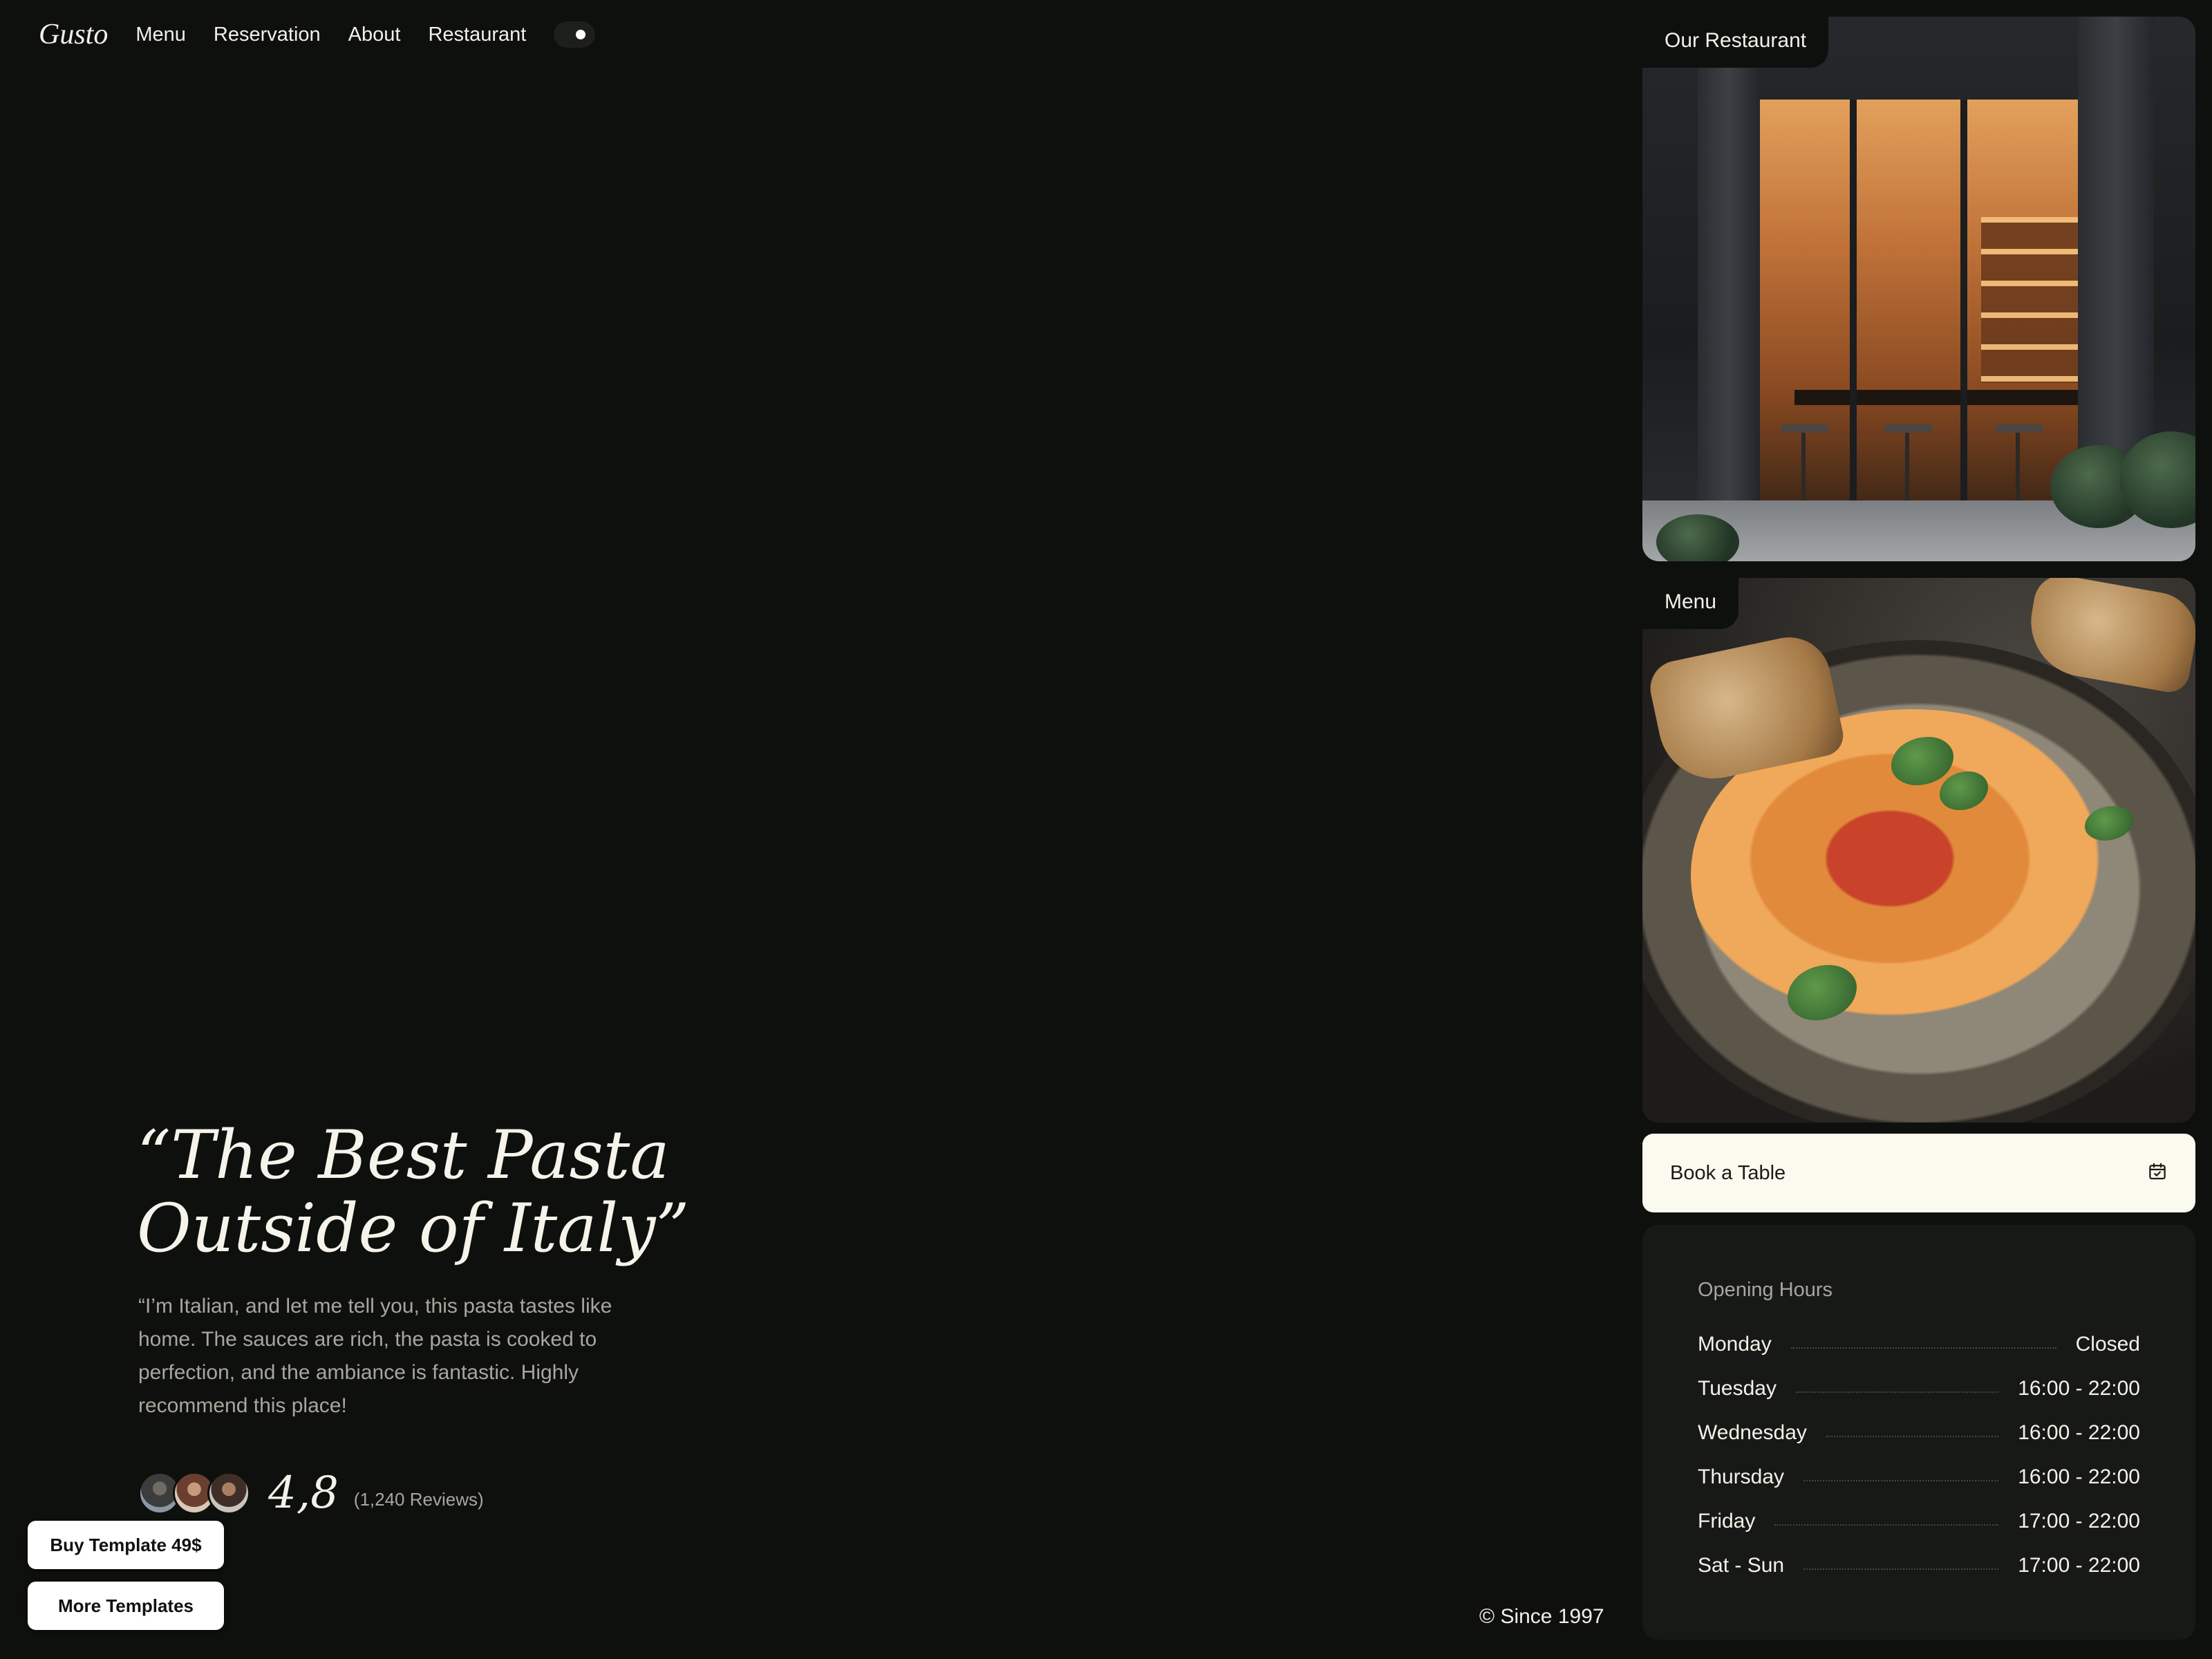  What do you see at coordinates (194, 1493) in the screenshot?
I see `reviewer-avatars` at bounding box center [194, 1493].